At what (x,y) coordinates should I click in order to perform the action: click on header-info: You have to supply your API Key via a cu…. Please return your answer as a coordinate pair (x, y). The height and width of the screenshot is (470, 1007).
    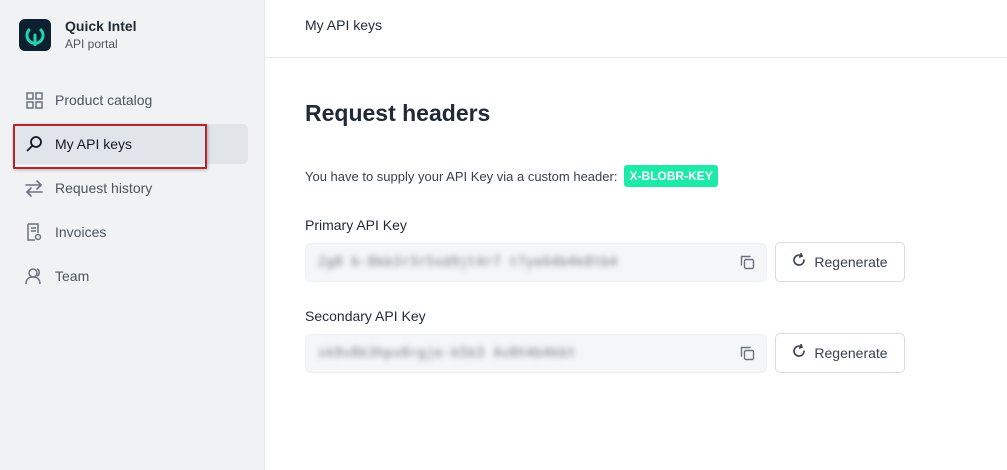
    Looking at the image, I should click on (615, 176).